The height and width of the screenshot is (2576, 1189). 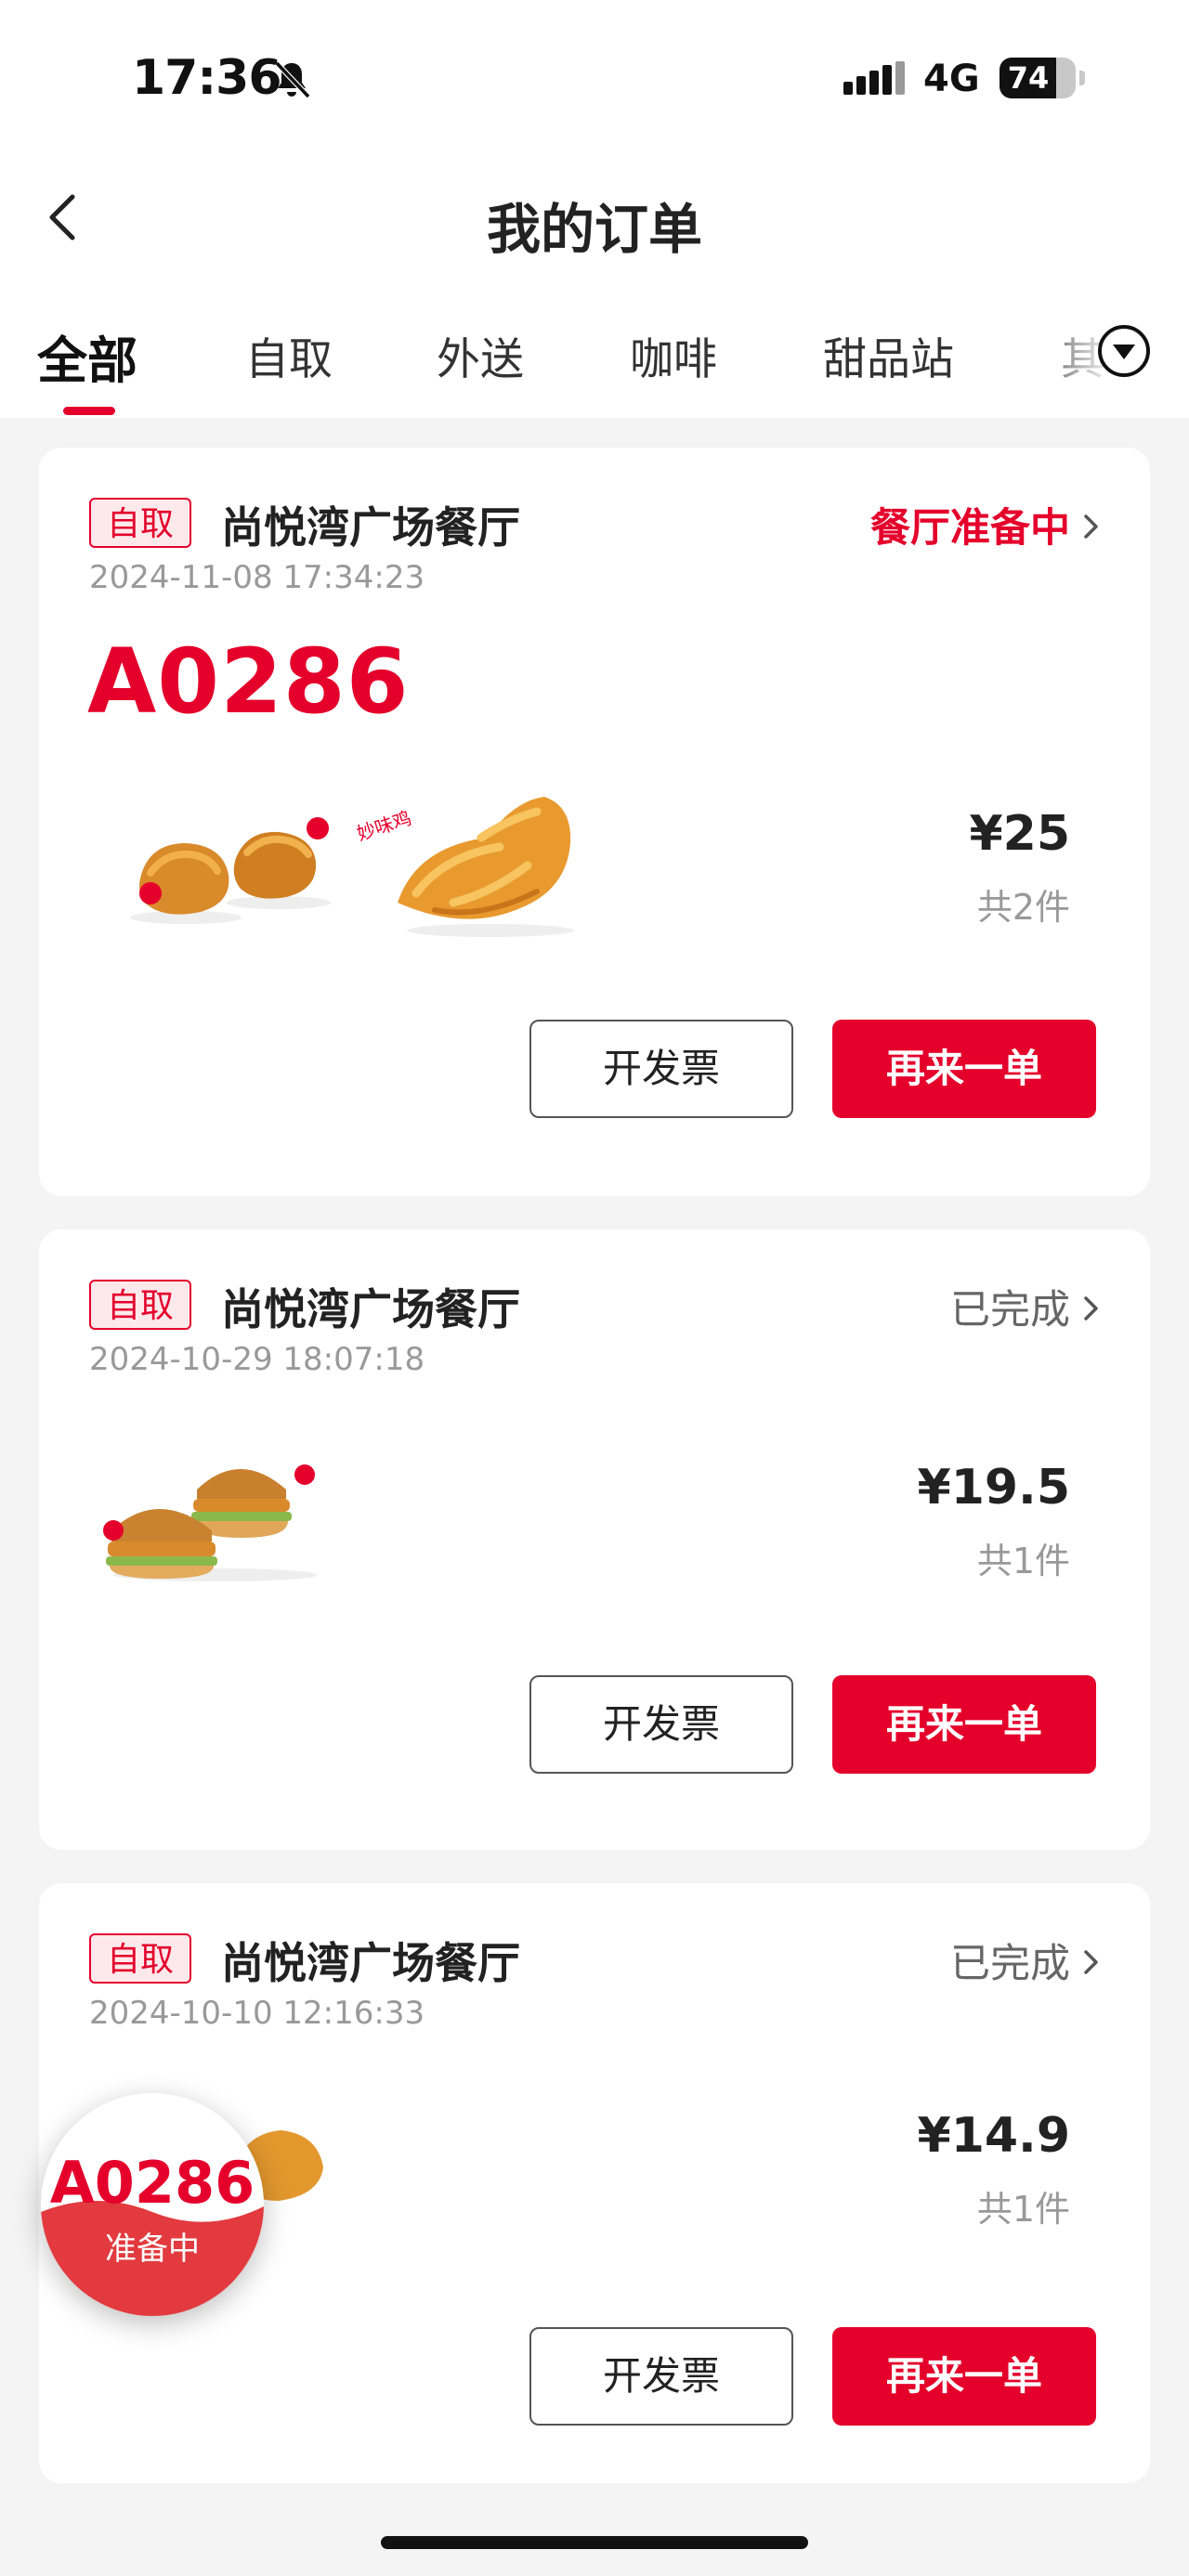 I want to click on floating-pickup-bubble: A0286 准备中, so click(x=152, y=2204).